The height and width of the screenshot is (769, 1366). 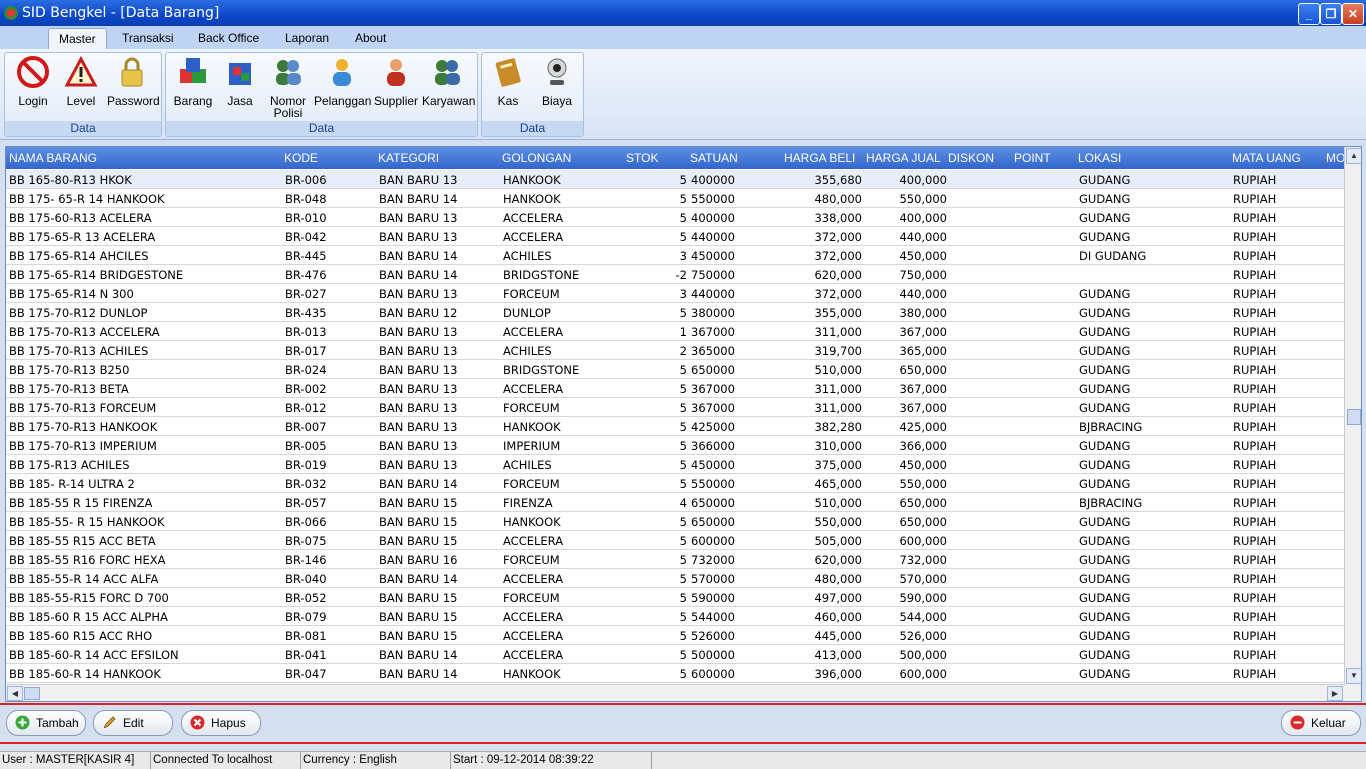 I want to click on close-button: ✕, so click(x=1353, y=14).